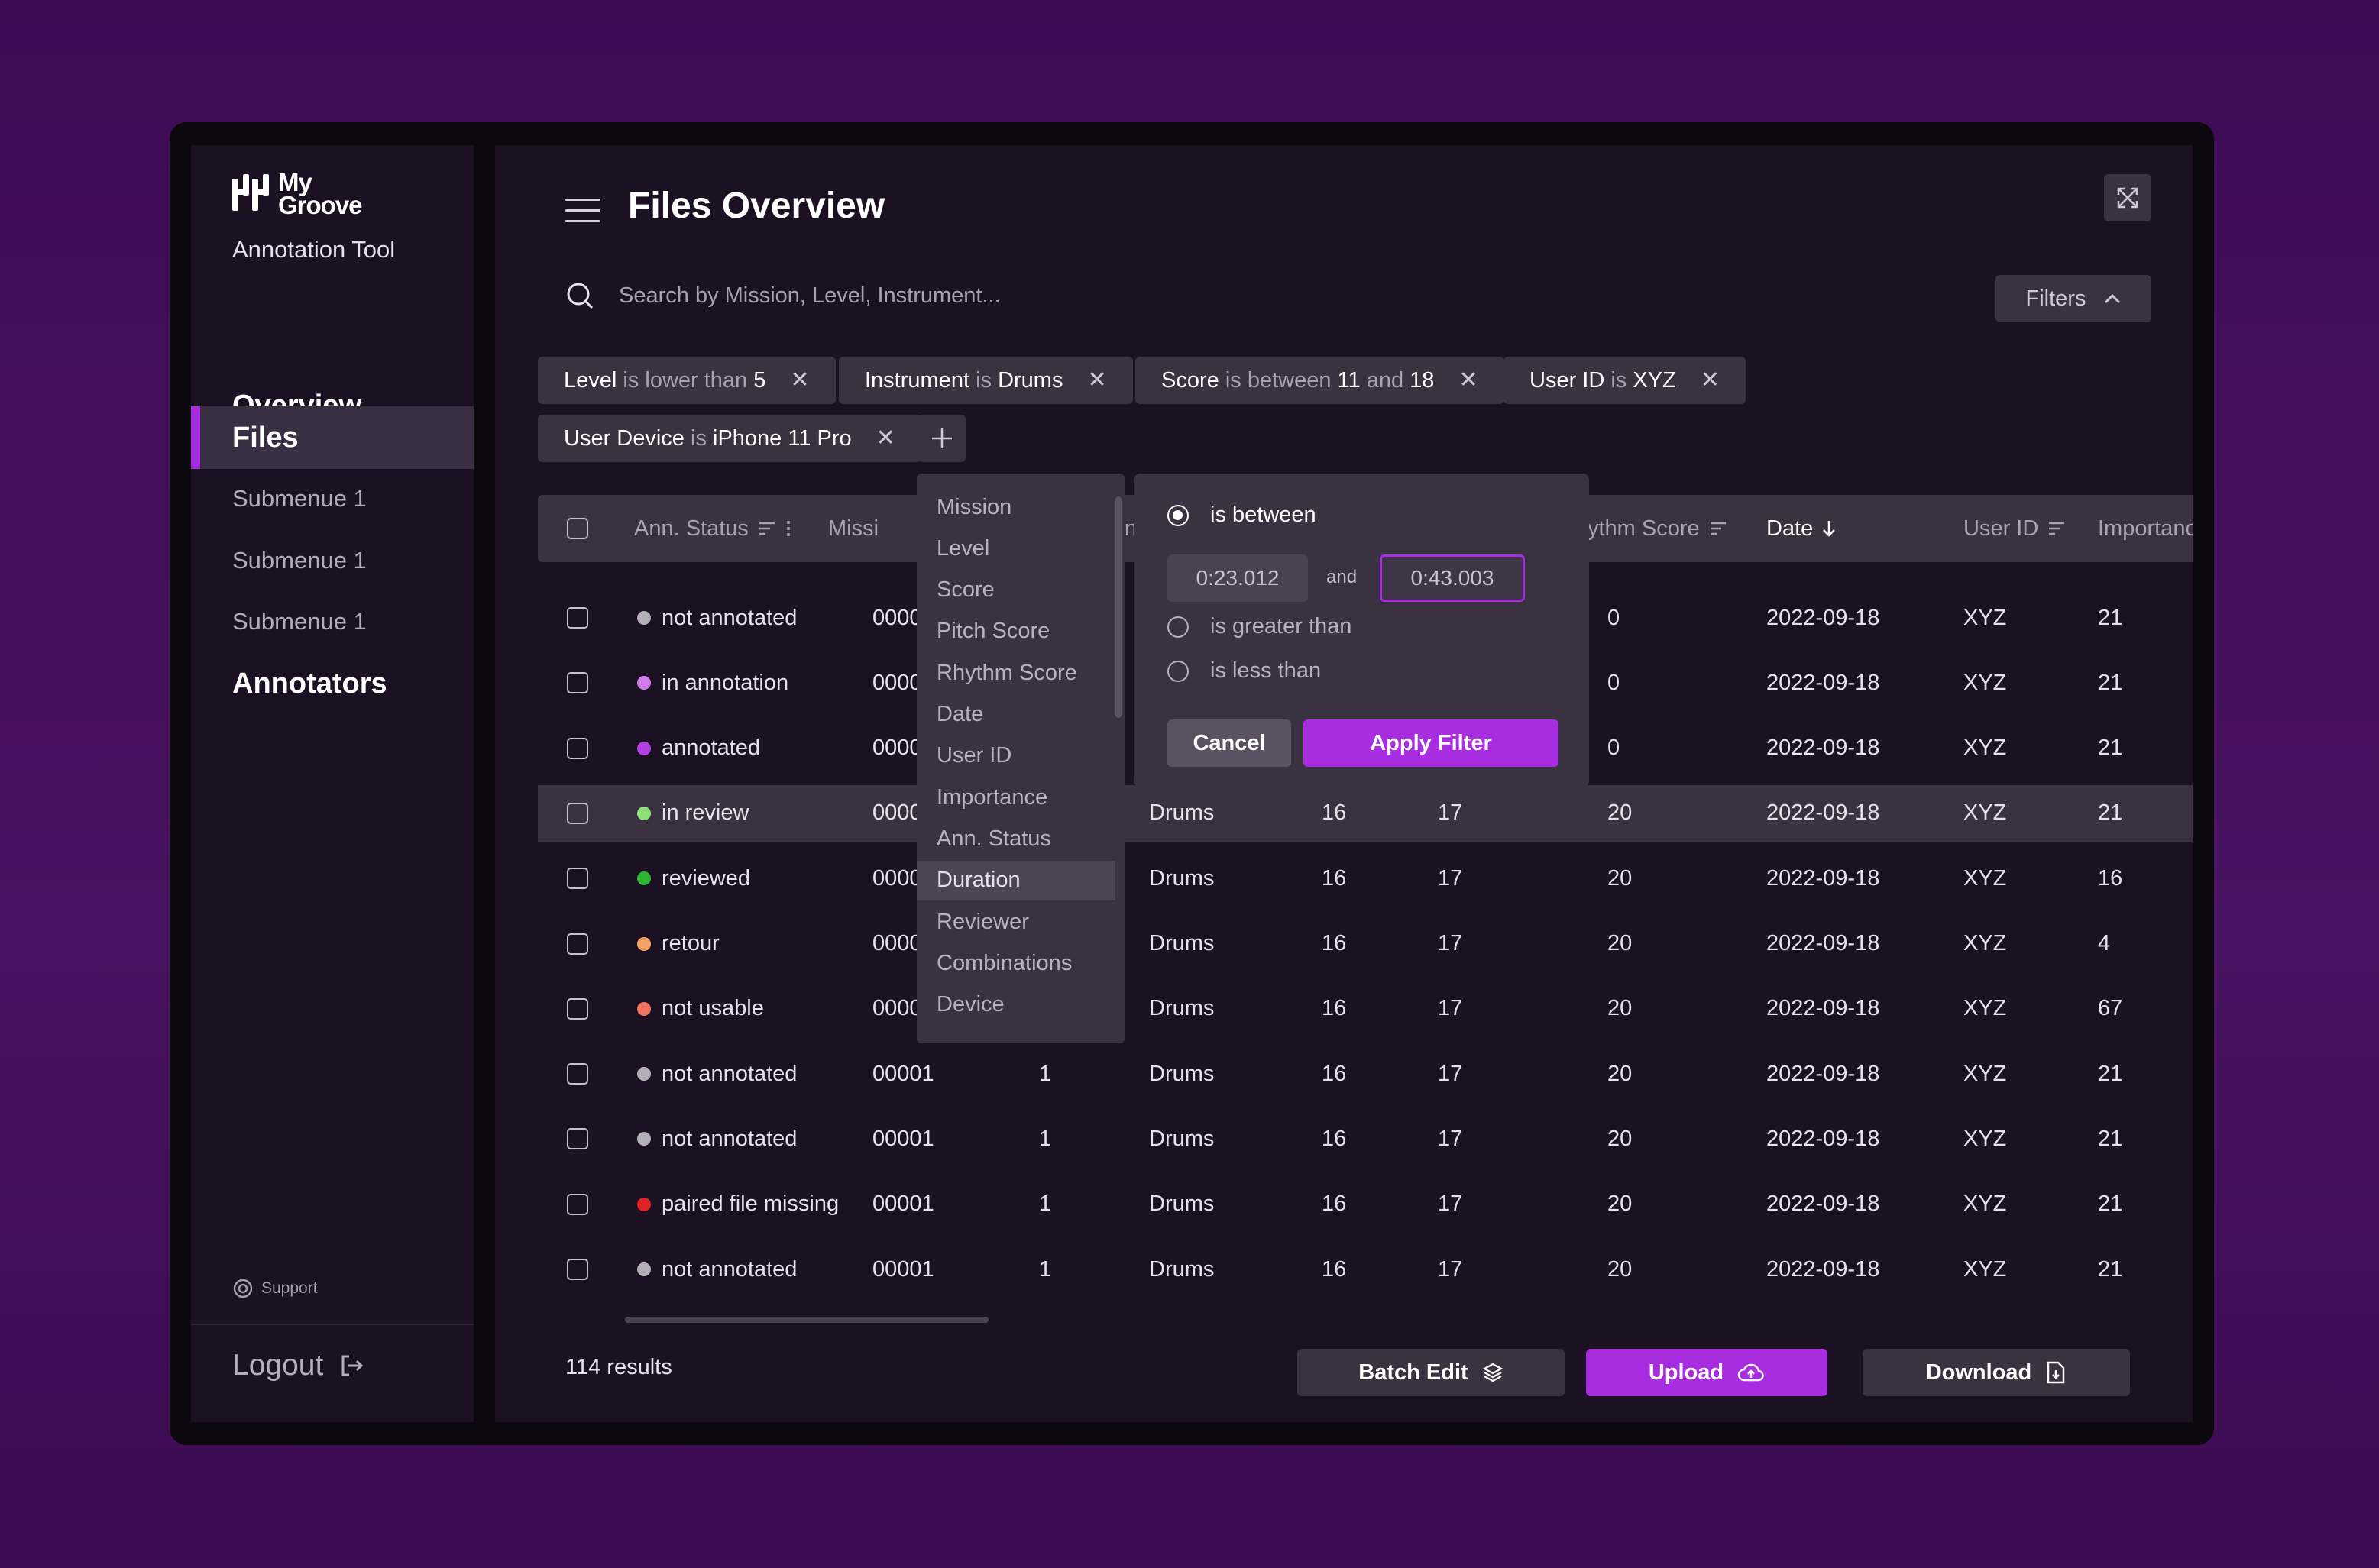  I want to click on table-row: not usable 0000 Drums 16 17 20 2022-09-18 XYZ 67, so click(1365, 1009).